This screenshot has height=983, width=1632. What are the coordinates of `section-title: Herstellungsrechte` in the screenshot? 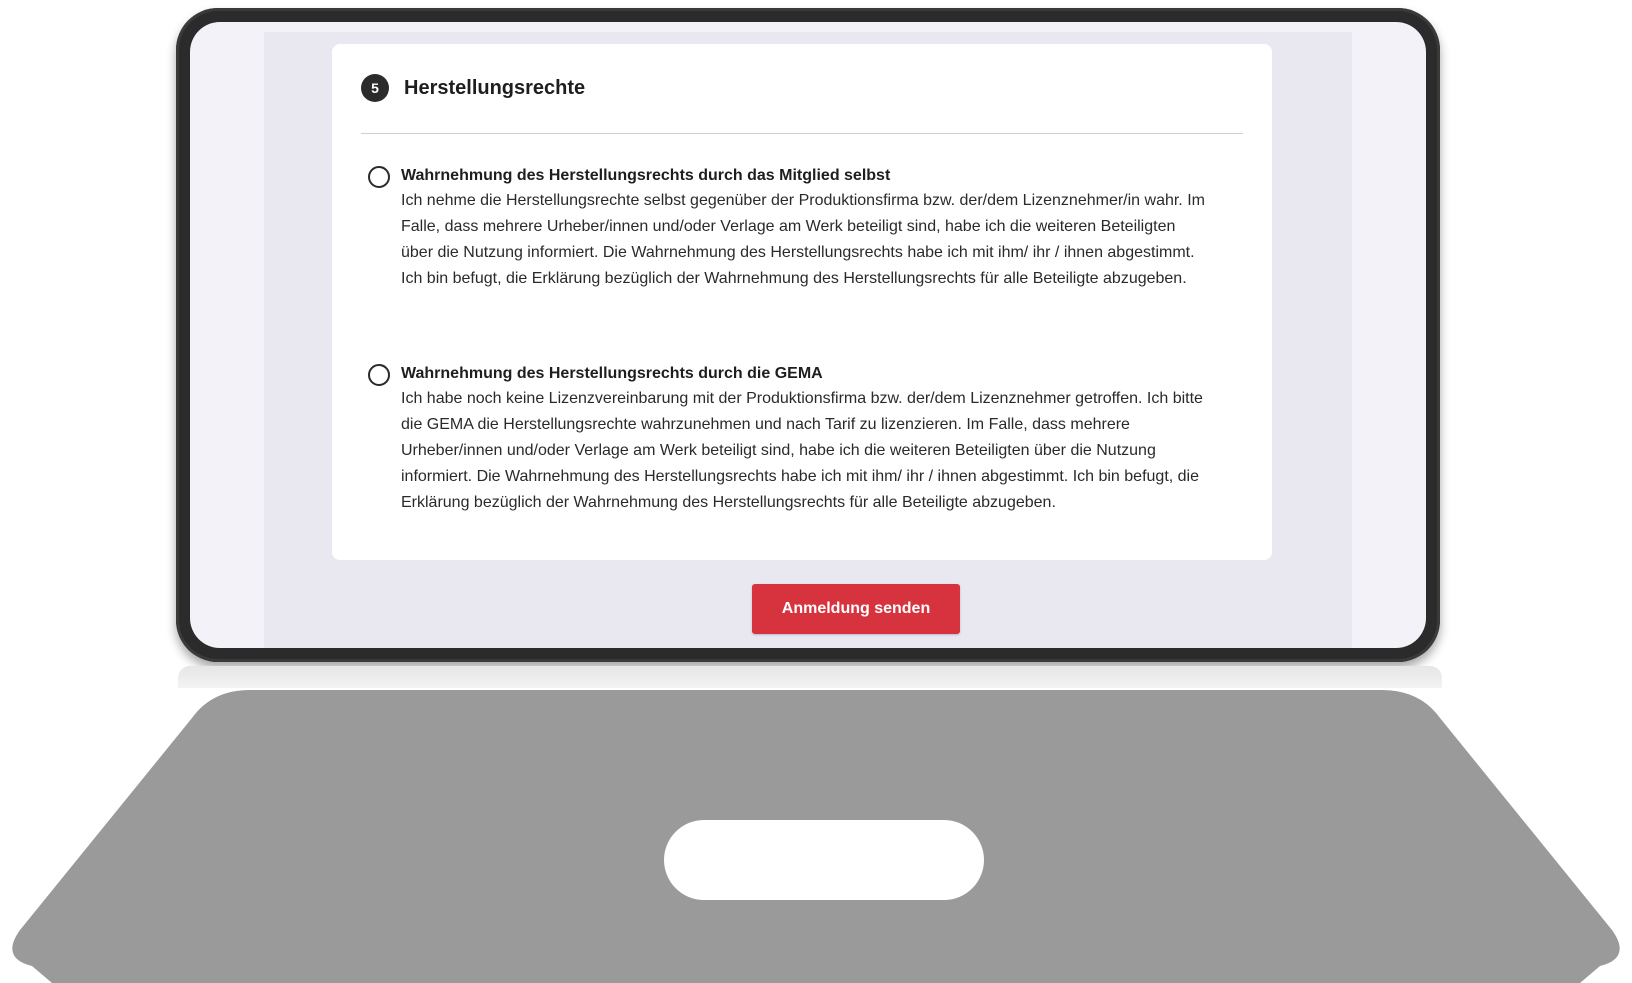 It's located at (495, 88).